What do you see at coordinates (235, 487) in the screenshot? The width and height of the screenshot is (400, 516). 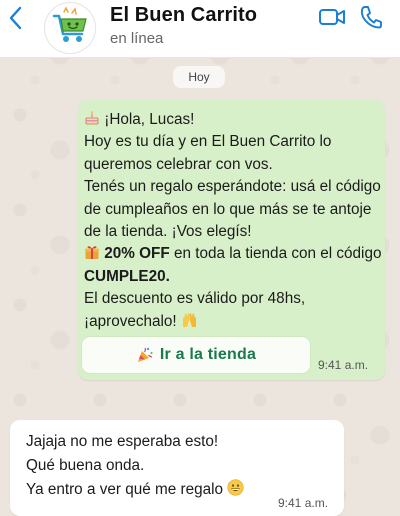 I see `grinning-face-icon` at bounding box center [235, 487].